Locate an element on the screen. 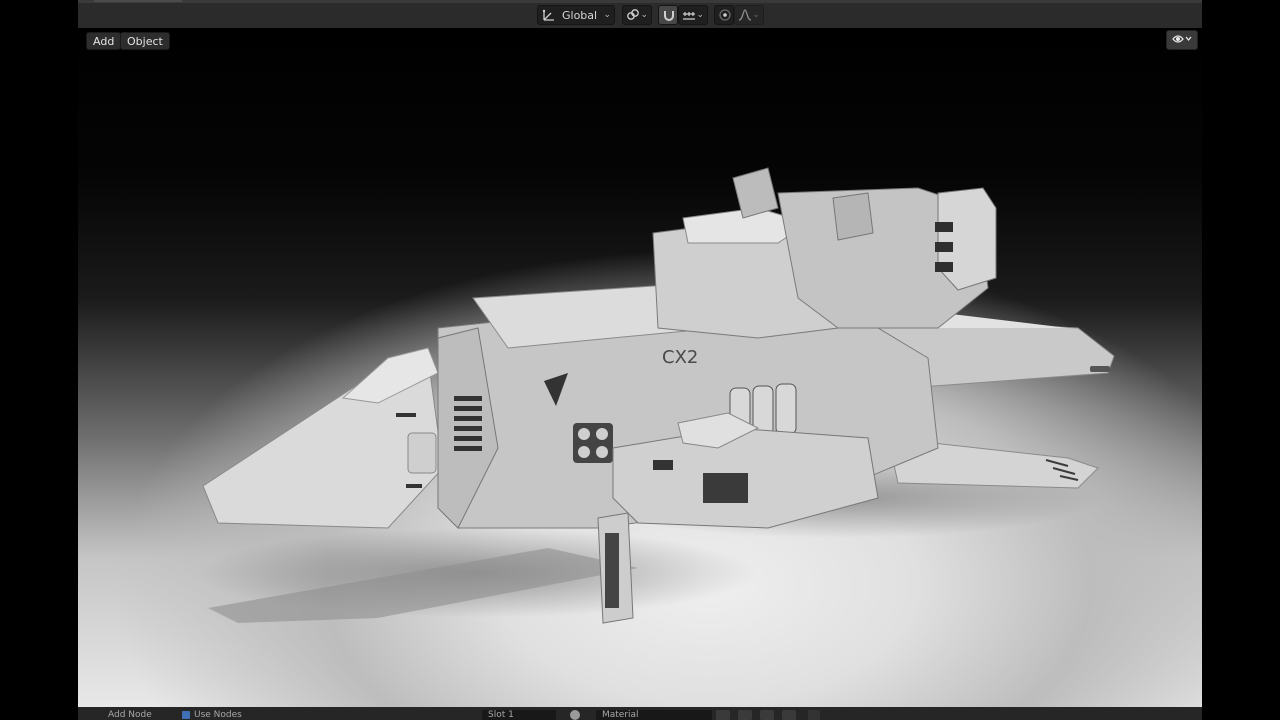 The width and height of the screenshot is (1280, 720). proportional-edit-toggle is located at coordinates (724, 15).